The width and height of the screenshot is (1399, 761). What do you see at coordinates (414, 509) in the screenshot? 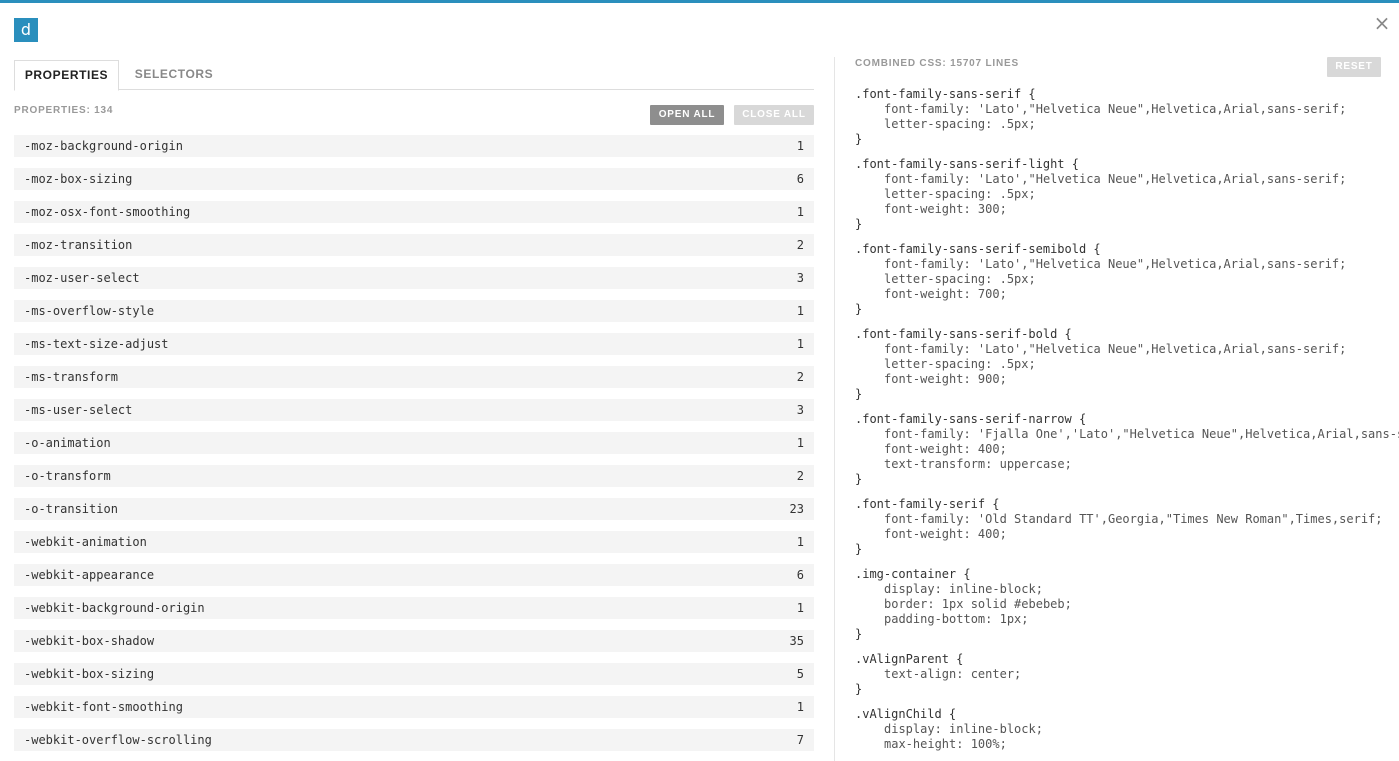
I see `property-row: -o-transition 23` at bounding box center [414, 509].